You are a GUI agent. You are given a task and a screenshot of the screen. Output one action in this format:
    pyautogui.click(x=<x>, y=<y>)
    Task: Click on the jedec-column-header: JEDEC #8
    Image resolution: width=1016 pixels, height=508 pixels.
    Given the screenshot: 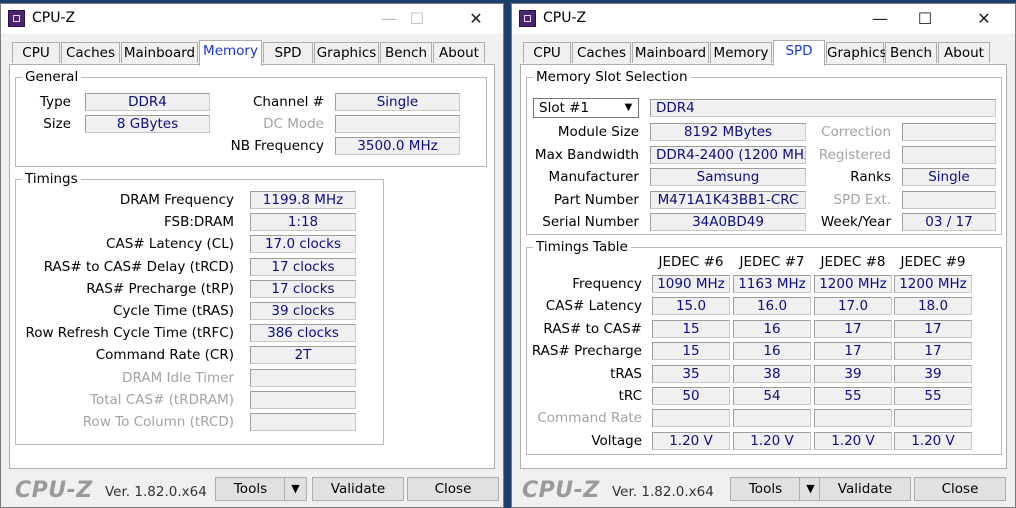 What is the action you would take?
    pyautogui.click(x=853, y=262)
    